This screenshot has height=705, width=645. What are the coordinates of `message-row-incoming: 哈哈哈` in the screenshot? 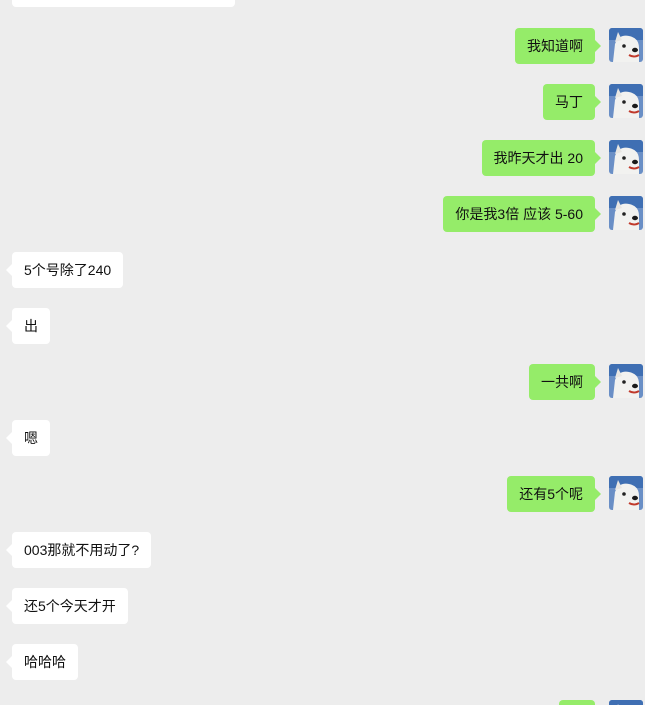 It's located at (322, 662).